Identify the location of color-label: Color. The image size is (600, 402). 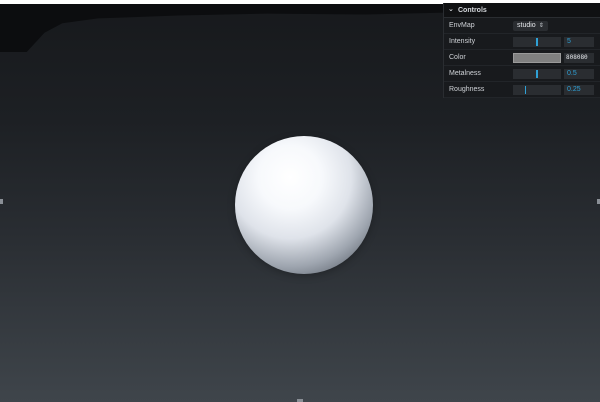
(457, 57).